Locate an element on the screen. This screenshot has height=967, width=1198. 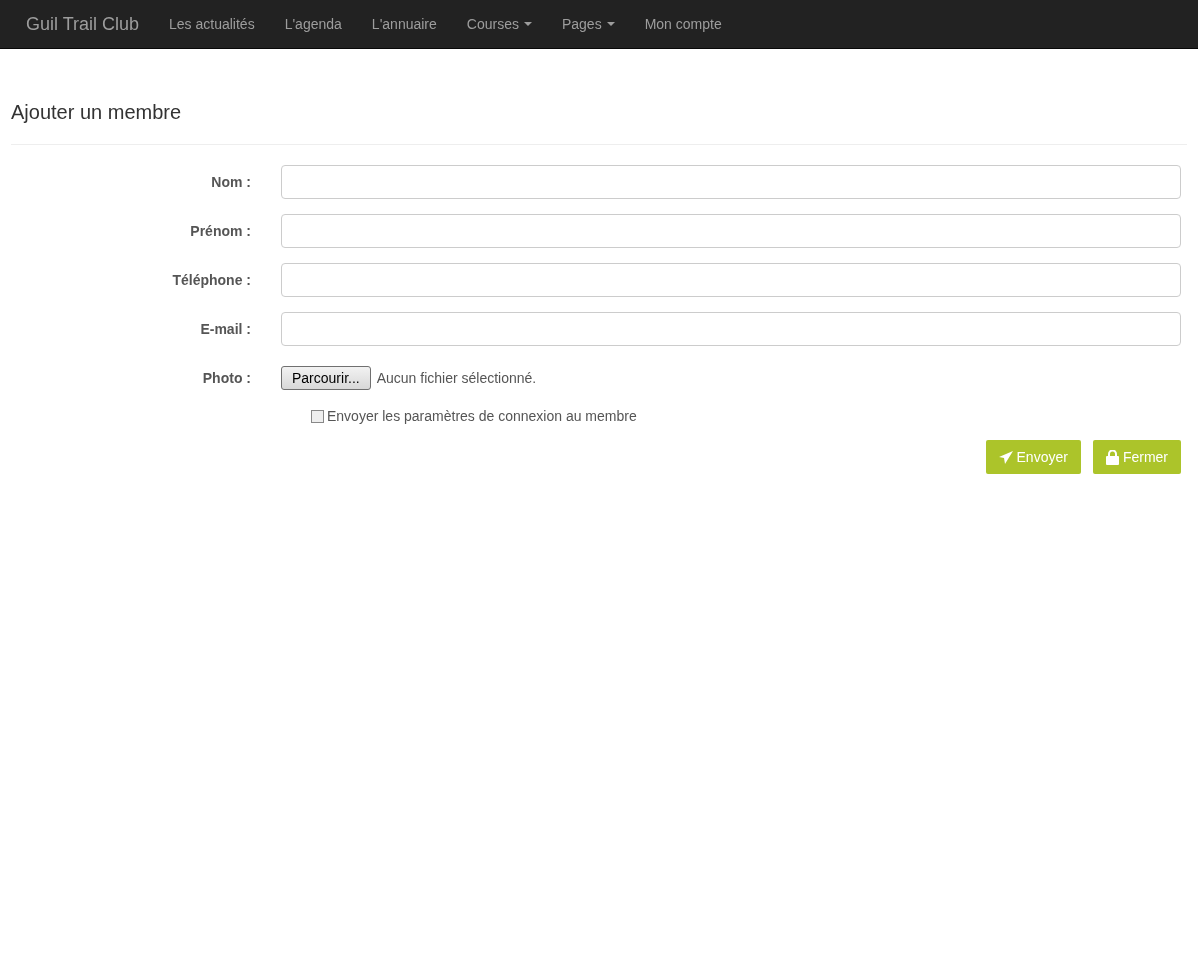
nav-link: Mon compte is located at coordinates (683, 24).